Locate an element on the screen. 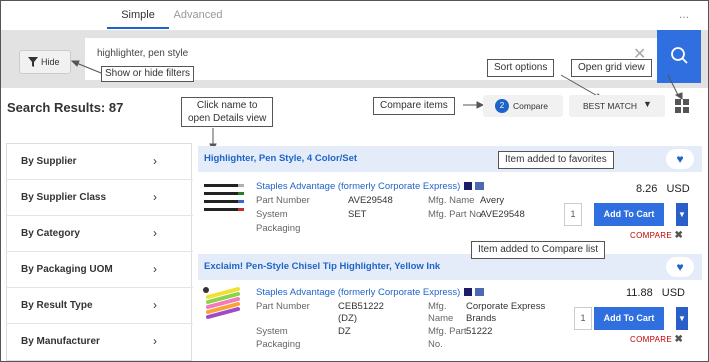  sidebar-item-label: By Manufacturer is located at coordinates (60, 341).